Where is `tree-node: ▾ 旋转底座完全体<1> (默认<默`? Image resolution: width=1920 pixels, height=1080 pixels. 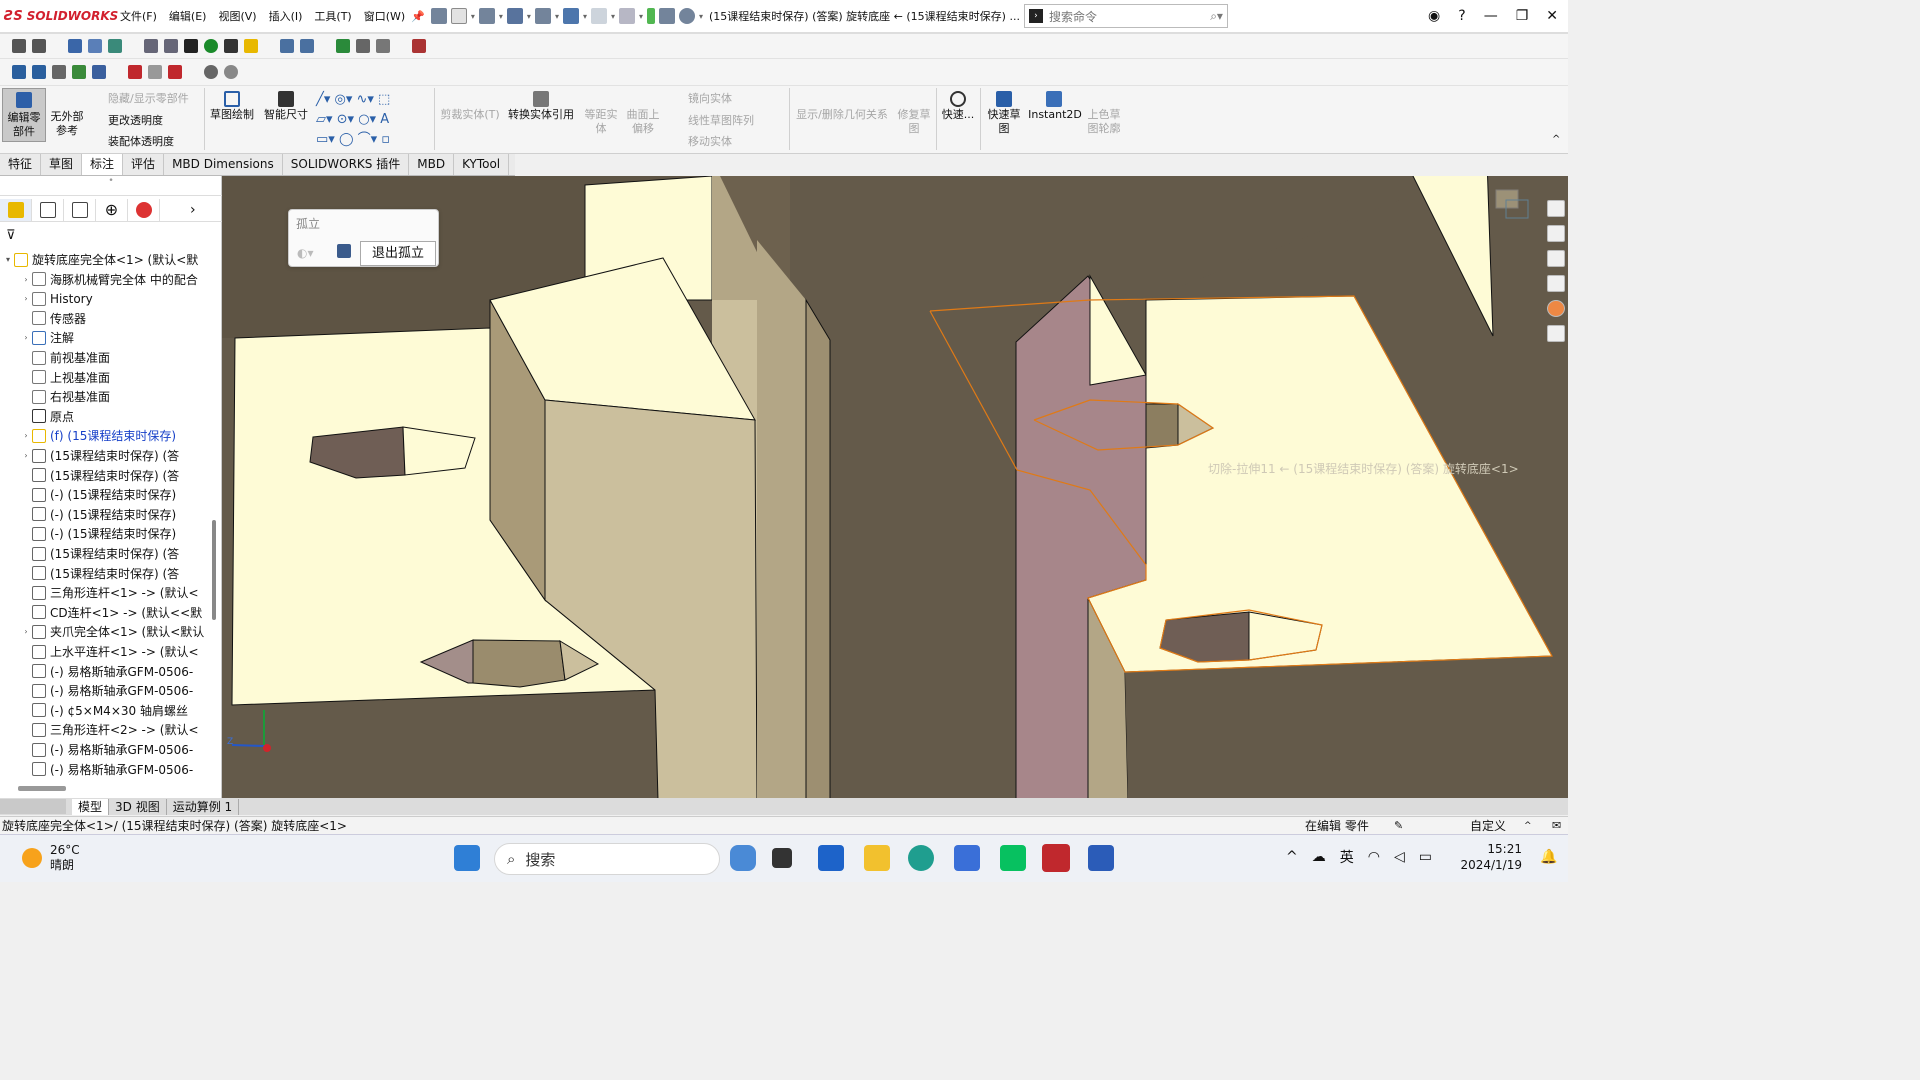
tree-node: ▾ 旋转底座完全体<1> (默认<默 is located at coordinates (103, 259).